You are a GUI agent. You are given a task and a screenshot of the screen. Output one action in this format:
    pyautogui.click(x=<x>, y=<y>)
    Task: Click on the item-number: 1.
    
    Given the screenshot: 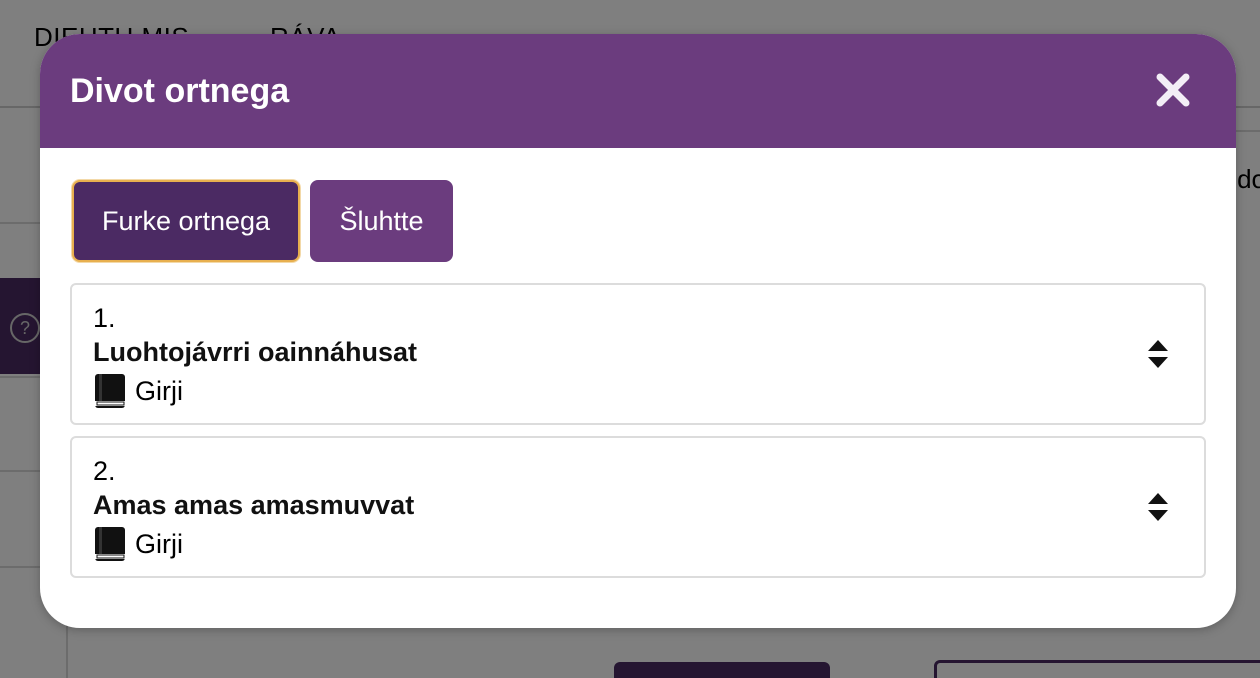 What is the action you would take?
    pyautogui.click(x=104, y=318)
    